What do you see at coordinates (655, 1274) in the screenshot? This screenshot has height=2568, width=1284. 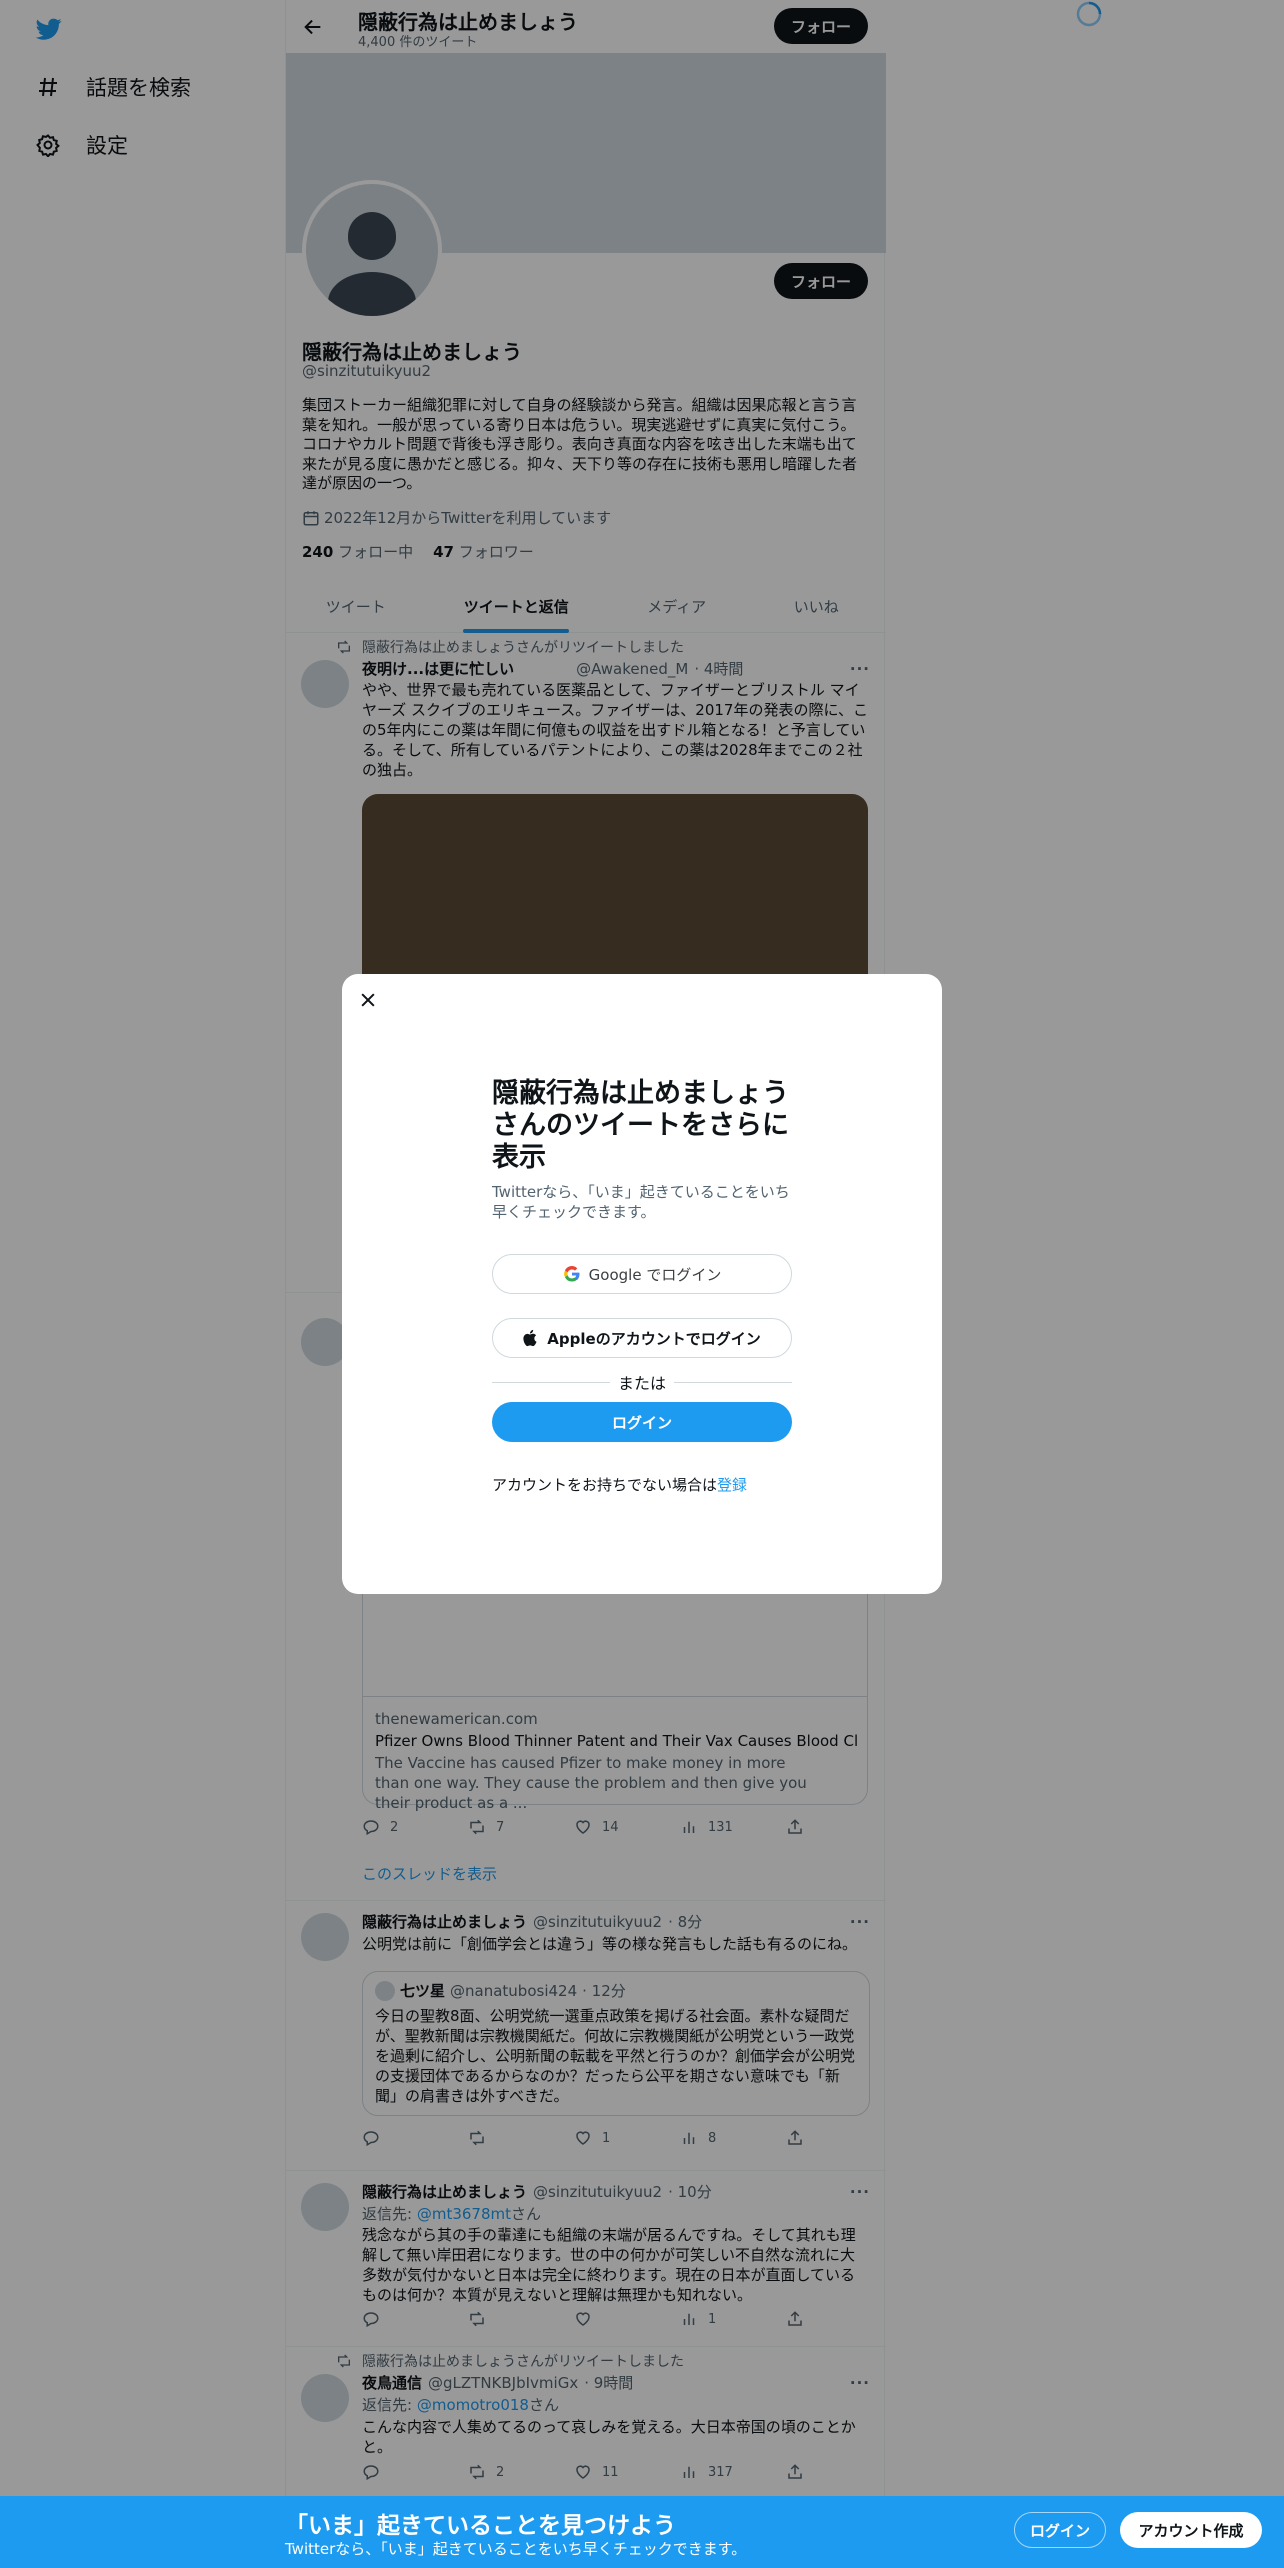 I see `google-login-label: Google でログイン` at bounding box center [655, 1274].